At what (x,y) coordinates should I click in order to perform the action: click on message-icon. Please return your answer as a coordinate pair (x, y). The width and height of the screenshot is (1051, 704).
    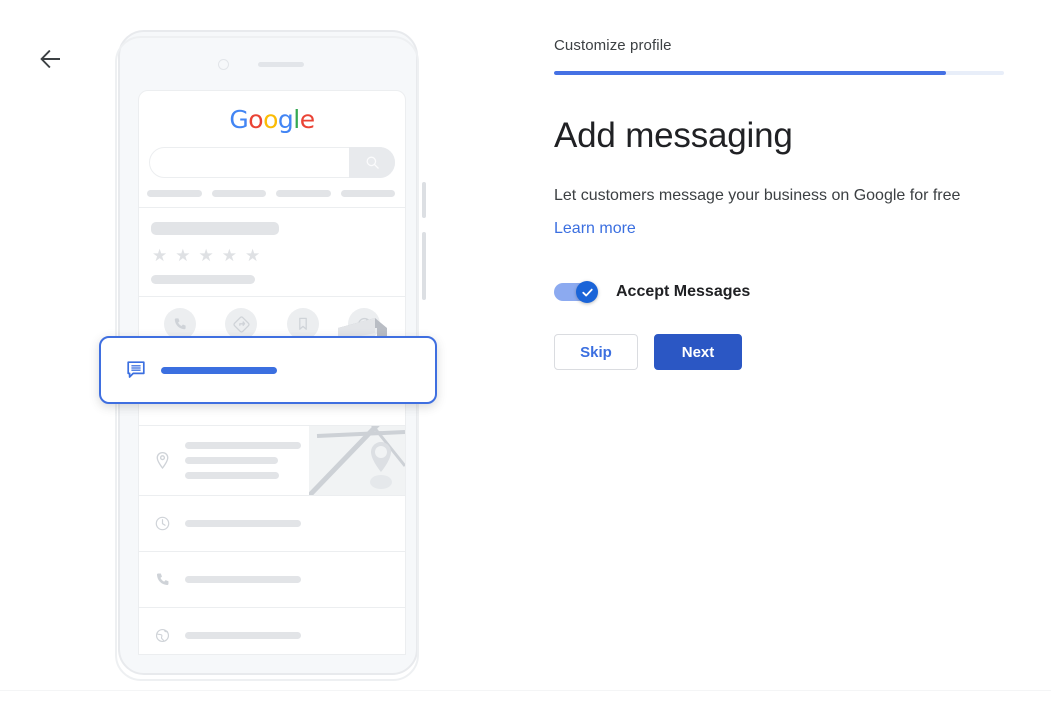
    Looking at the image, I should click on (136, 369).